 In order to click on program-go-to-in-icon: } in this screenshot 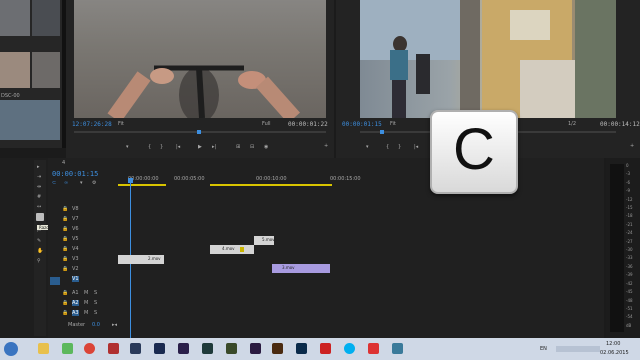, I will do `click(399, 147)`.